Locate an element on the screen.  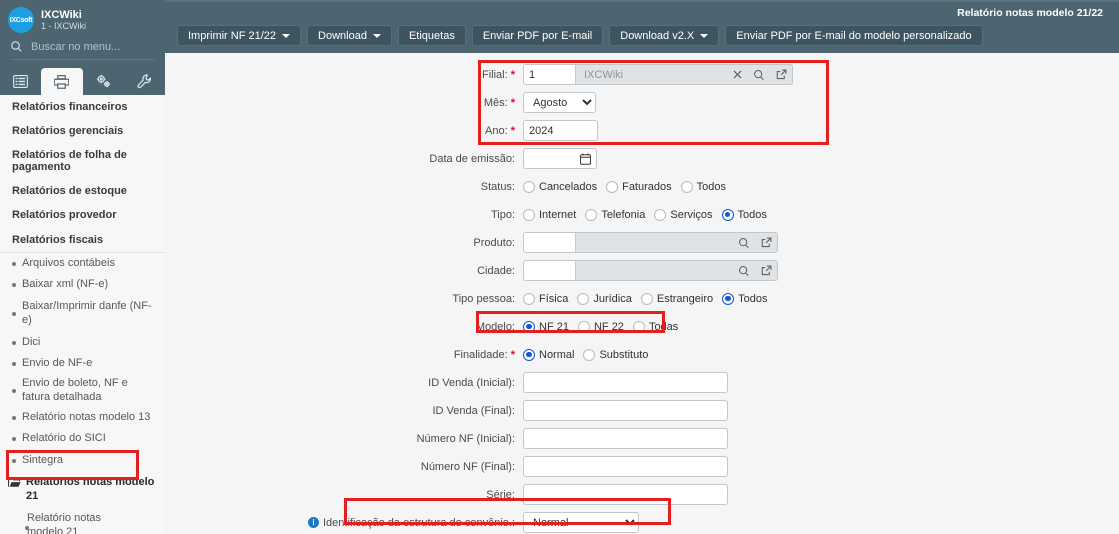
field-row-data-emissao: Data de emissão: is located at coordinates (642, 158).